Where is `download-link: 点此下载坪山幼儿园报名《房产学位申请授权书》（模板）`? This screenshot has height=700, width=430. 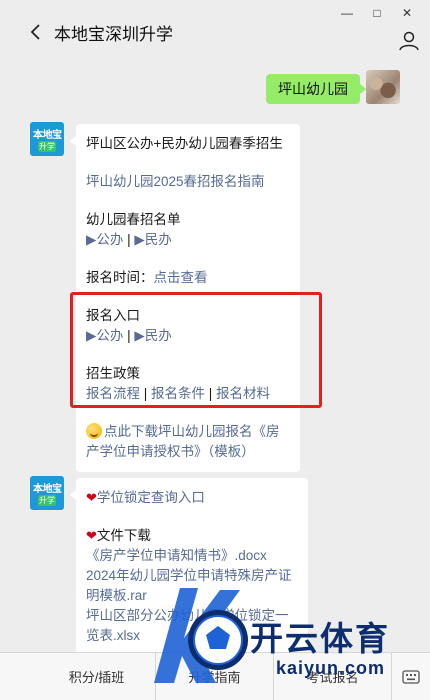 download-link: 点此下载坪山幼儿园报名《房产学位申请授权书》（模板） is located at coordinates (188, 442).